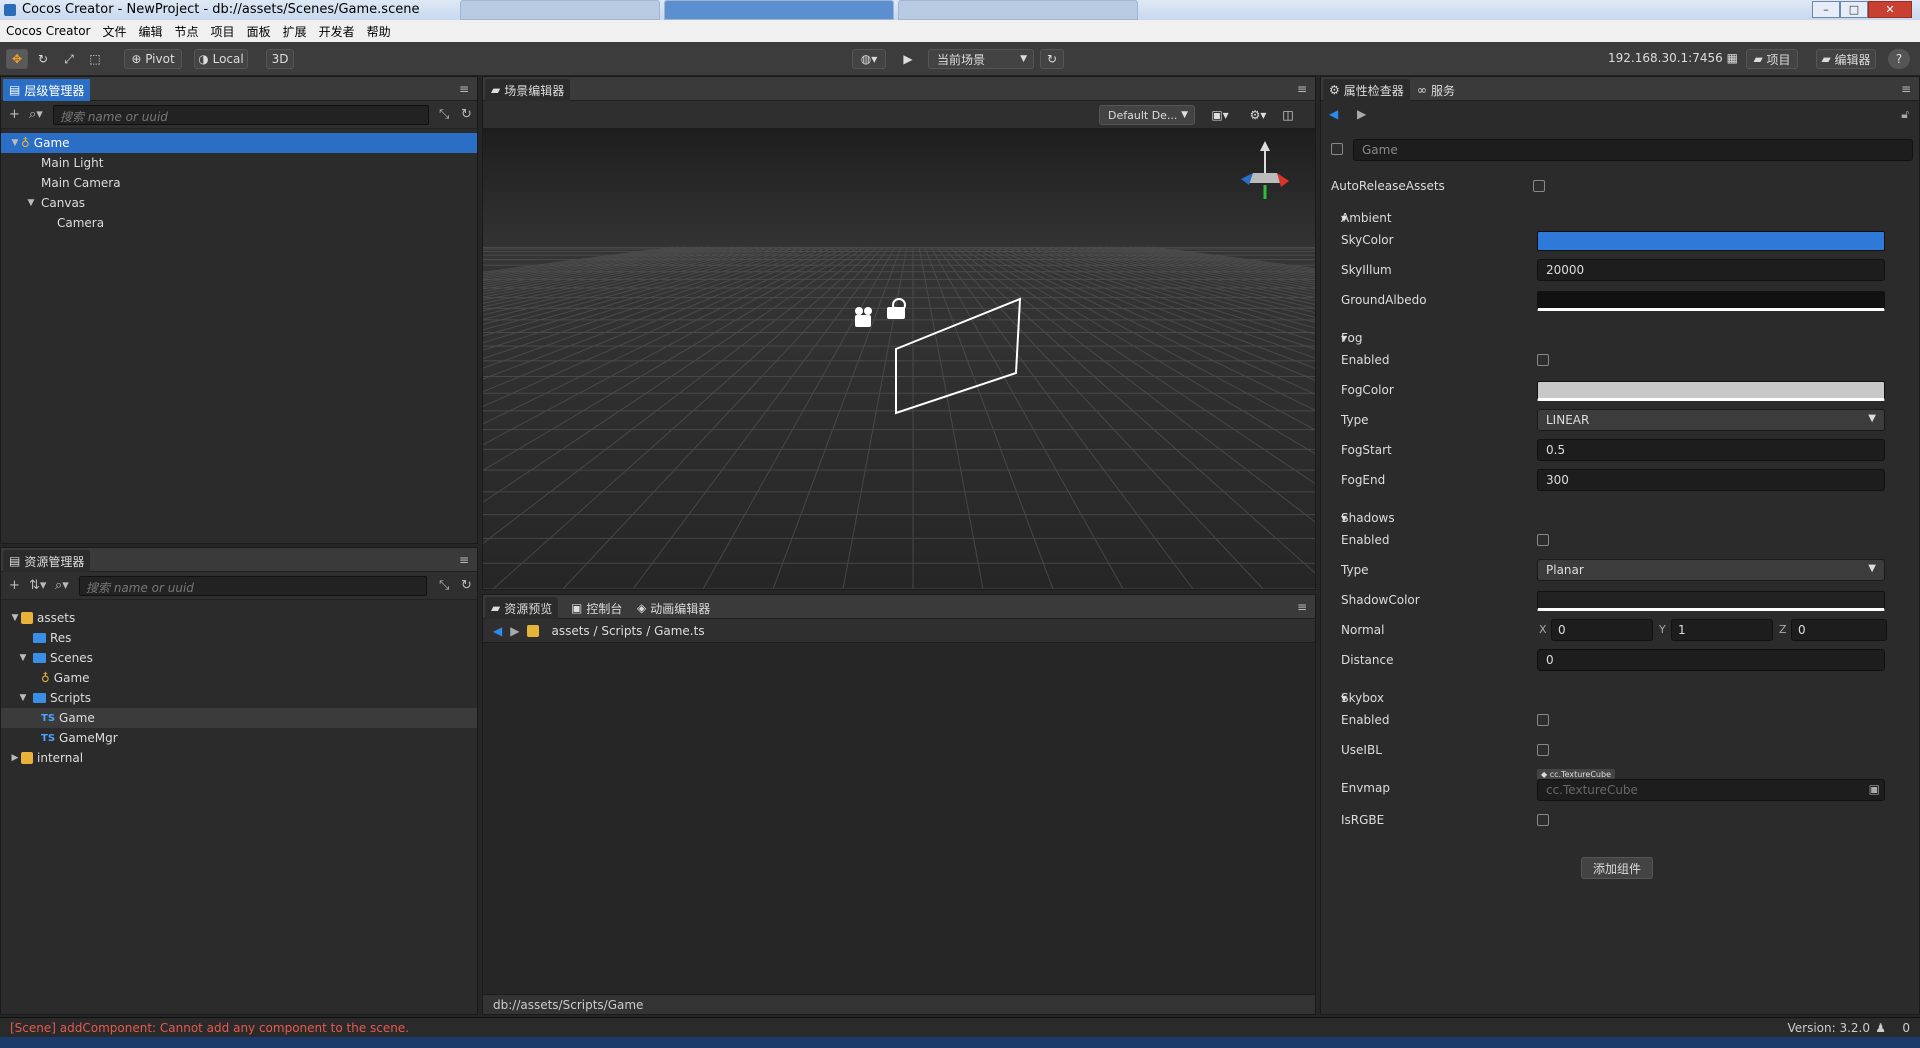  What do you see at coordinates (295, 31) in the screenshot?
I see `menu-extension: 扩展` at bounding box center [295, 31].